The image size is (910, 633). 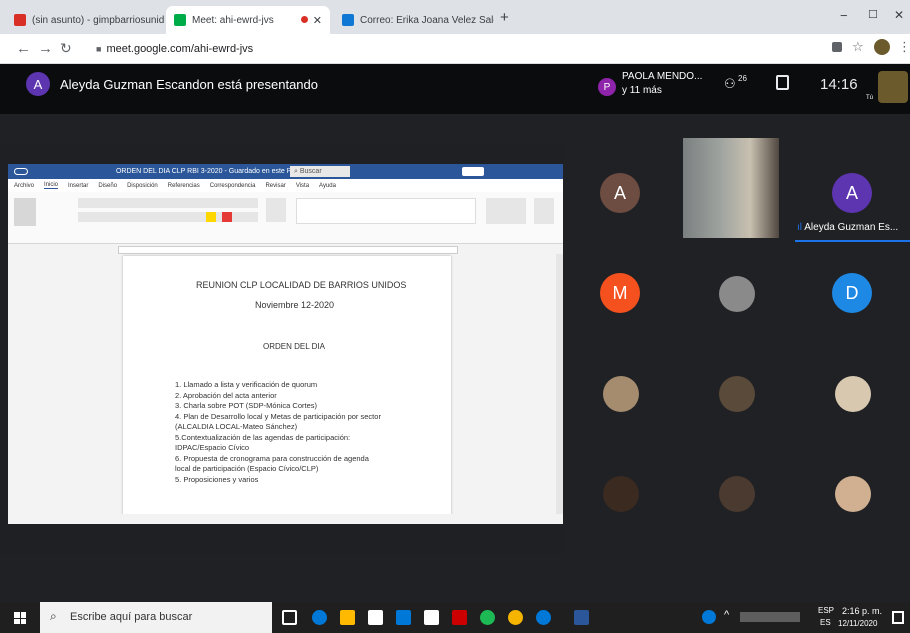 I want to click on close-icon: ✕, so click(x=314, y=20).